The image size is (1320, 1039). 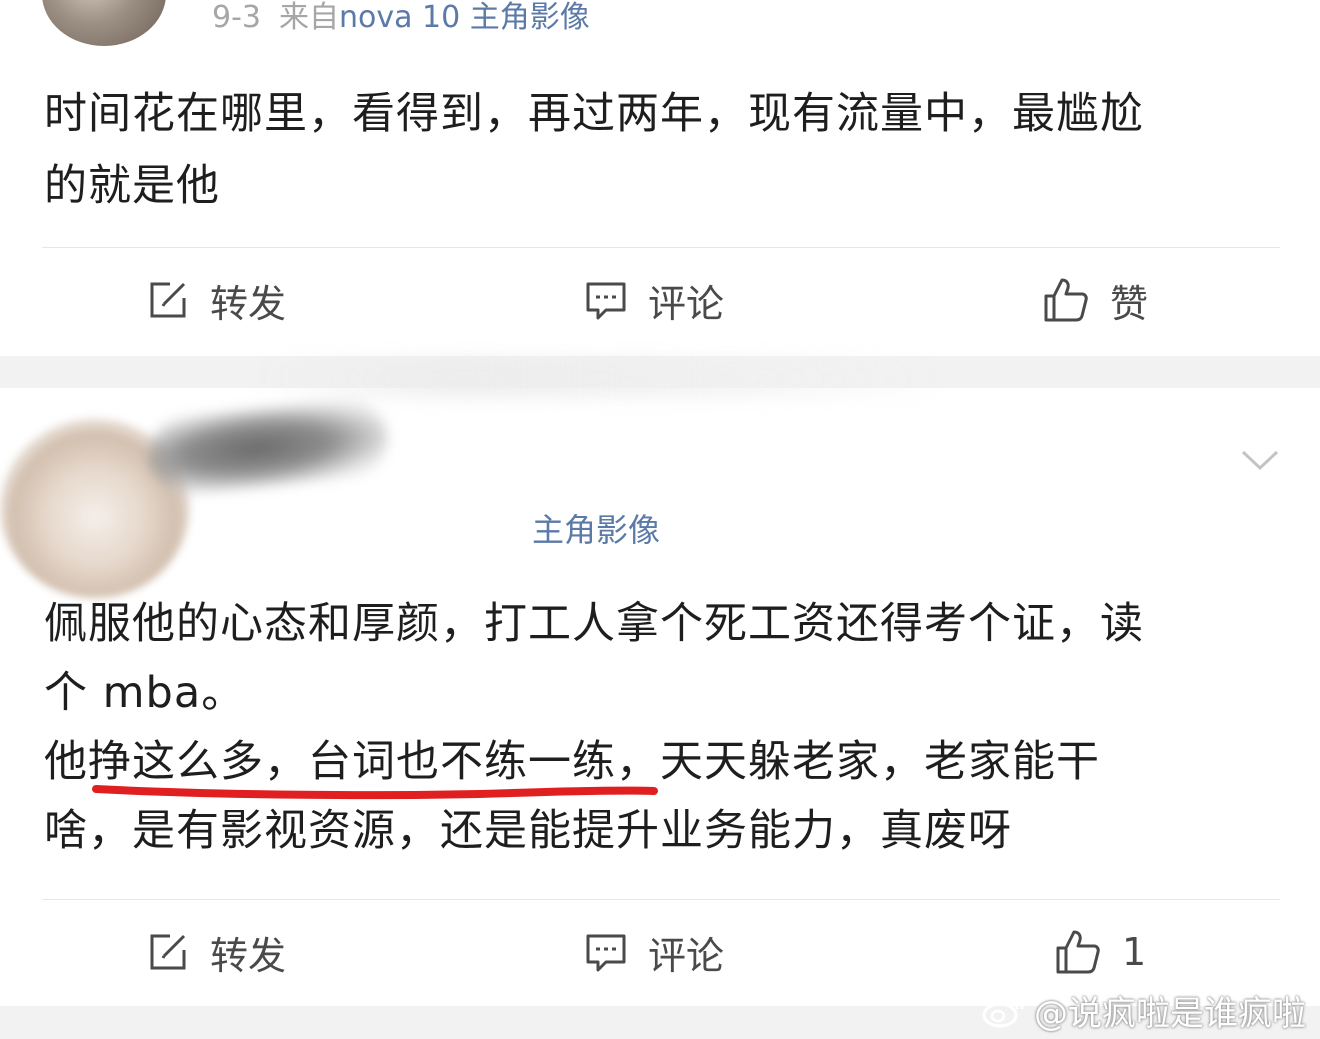 What do you see at coordinates (1260, 460) in the screenshot?
I see `chevron-down-icon` at bounding box center [1260, 460].